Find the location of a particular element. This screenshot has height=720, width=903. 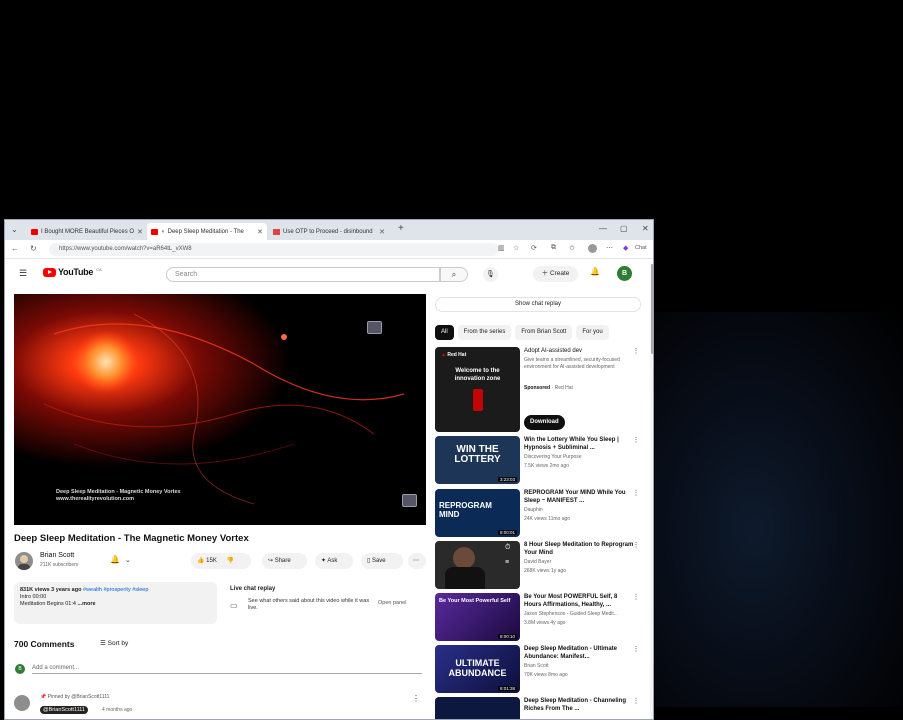

chip-for-you: For you is located at coordinates (592, 332).